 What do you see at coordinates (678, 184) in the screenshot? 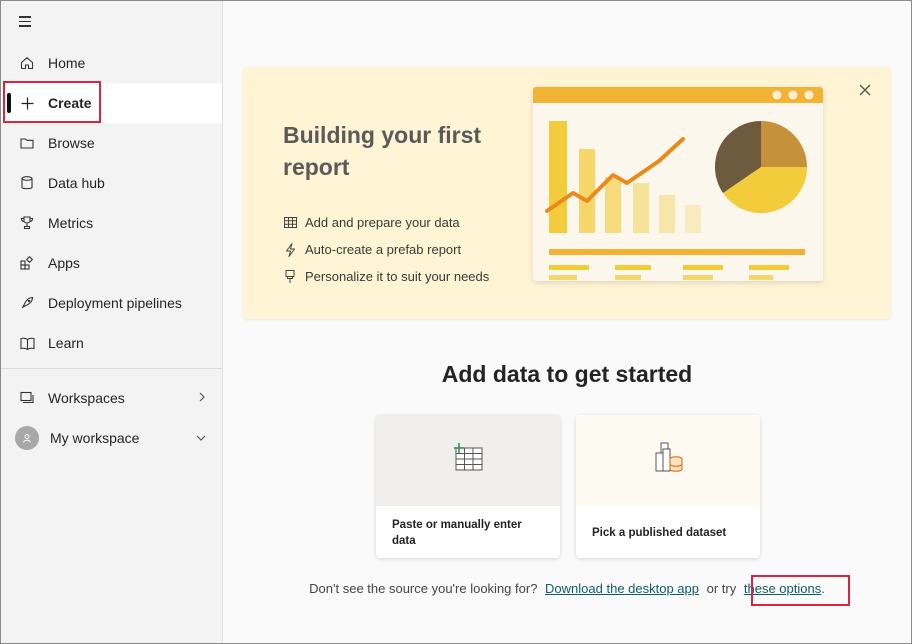
I see `report-illustration` at bounding box center [678, 184].